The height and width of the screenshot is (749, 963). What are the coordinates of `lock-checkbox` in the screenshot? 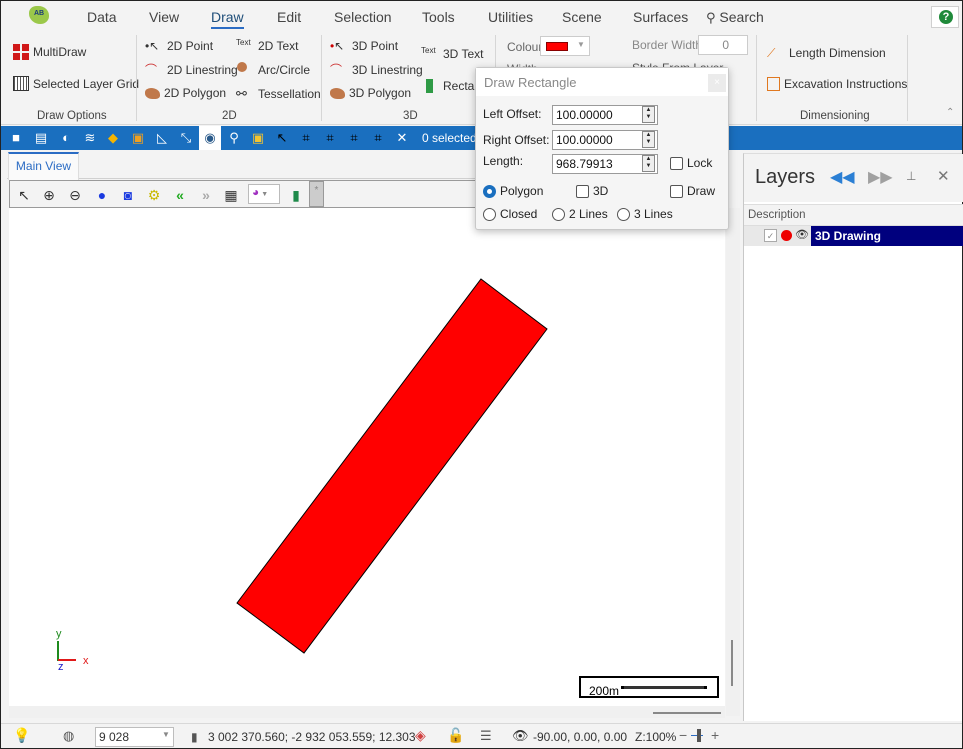 It's located at (676, 163).